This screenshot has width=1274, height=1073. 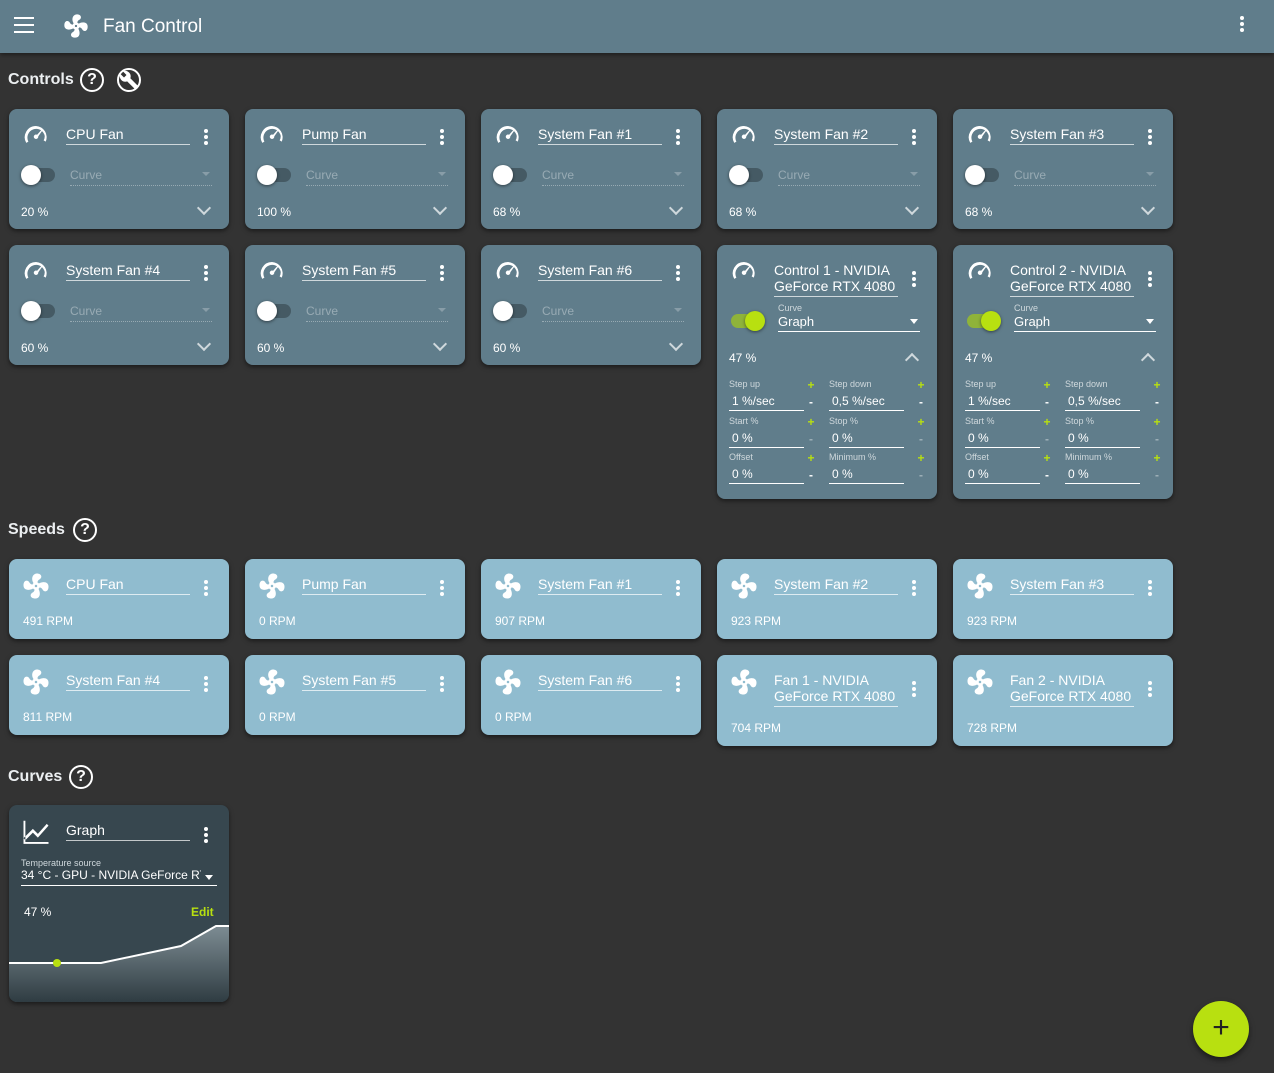 What do you see at coordinates (591, 695) in the screenshot?
I see `speed-card: System Fan #6 0 RPM` at bounding box center [591, 695].